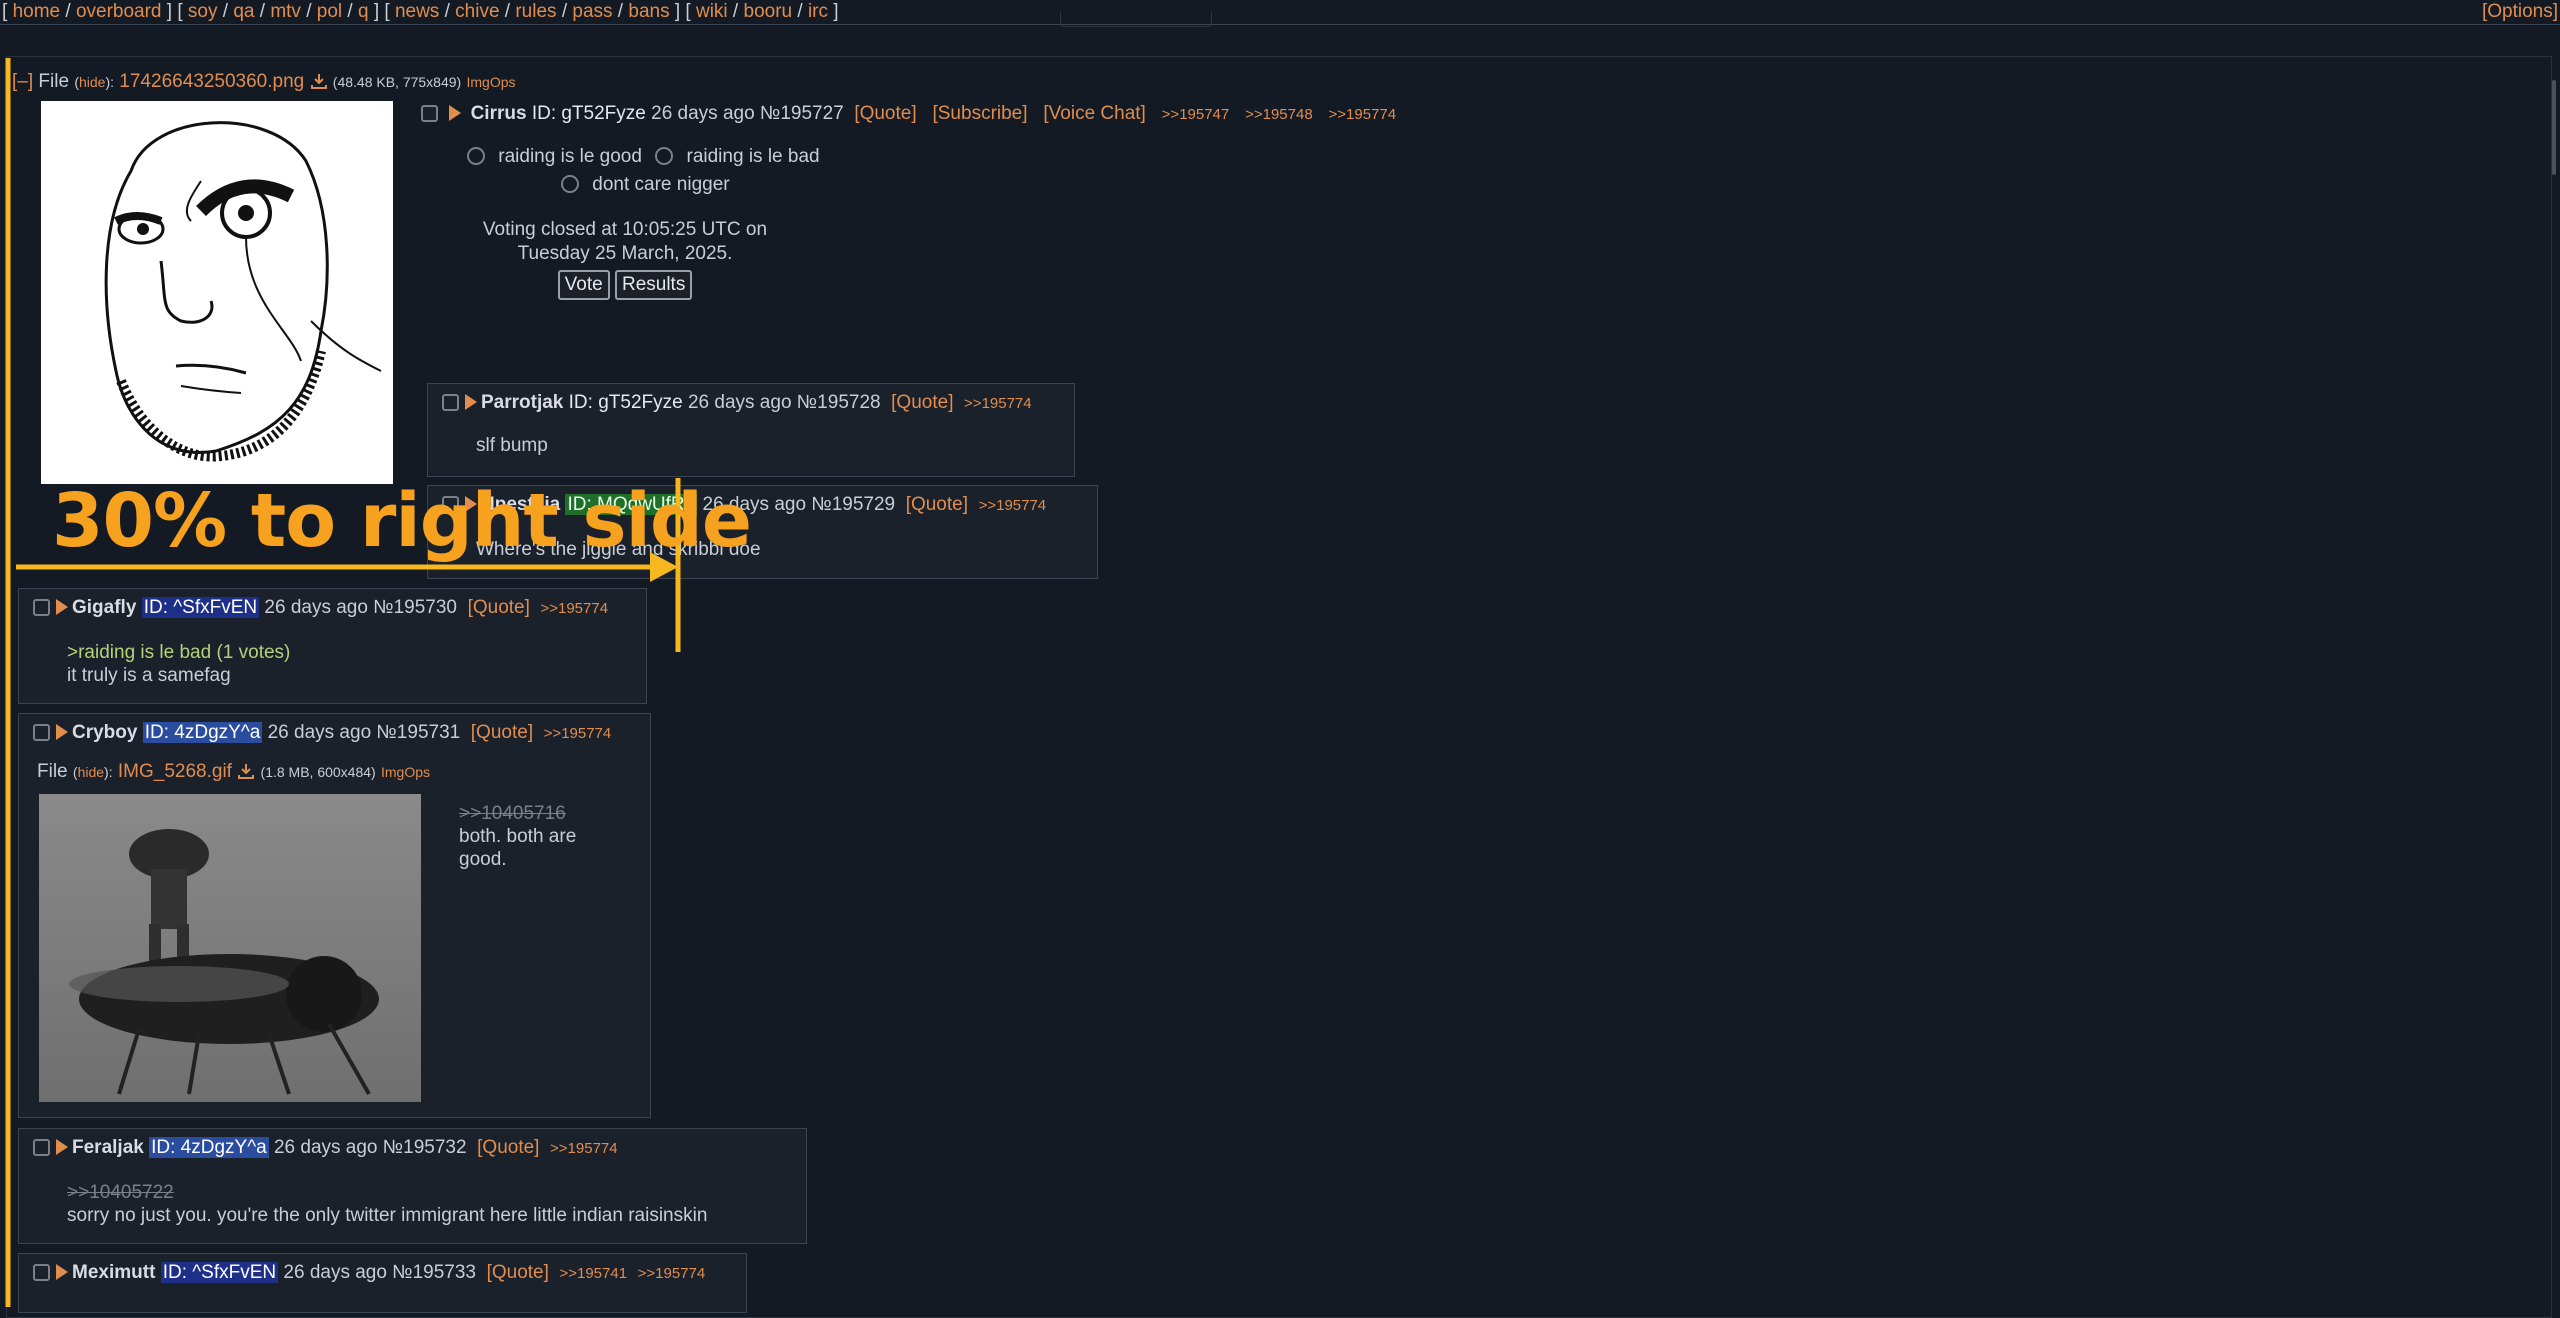  What do you see at coordinates (664, 156) in the screenshot?
I see `poll-radio-bad` at bounding box center [664, 156].